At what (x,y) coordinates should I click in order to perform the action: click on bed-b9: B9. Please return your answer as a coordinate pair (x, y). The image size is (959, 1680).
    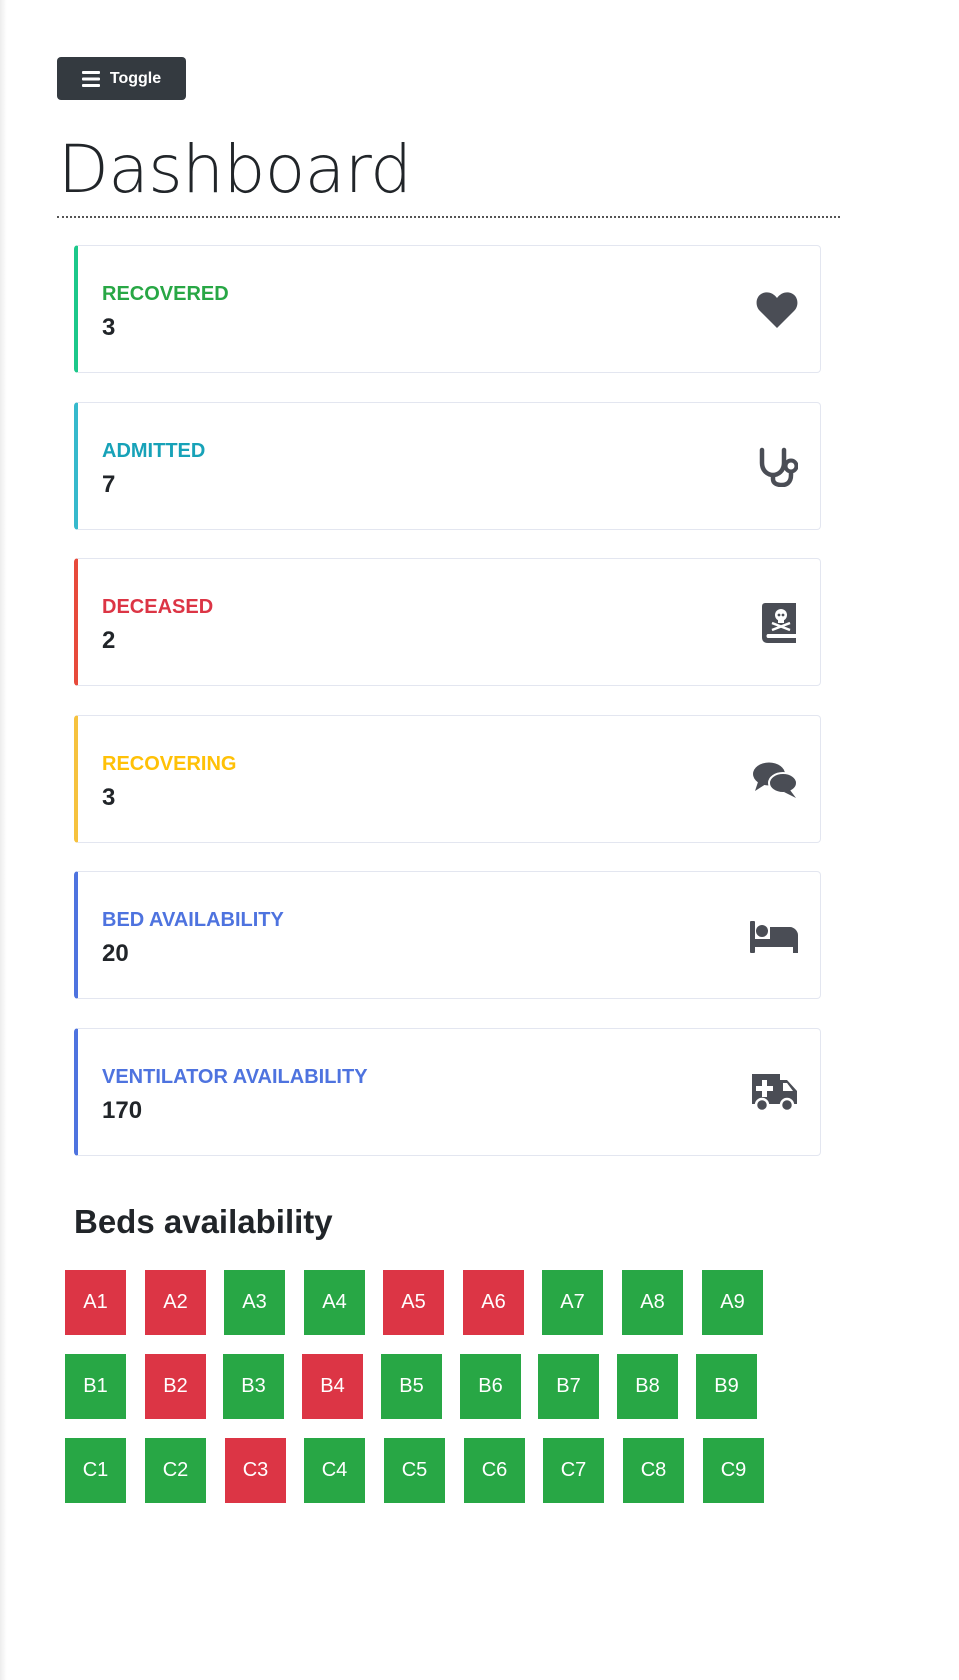
    Looking at the image, I should click on (726, 1386).